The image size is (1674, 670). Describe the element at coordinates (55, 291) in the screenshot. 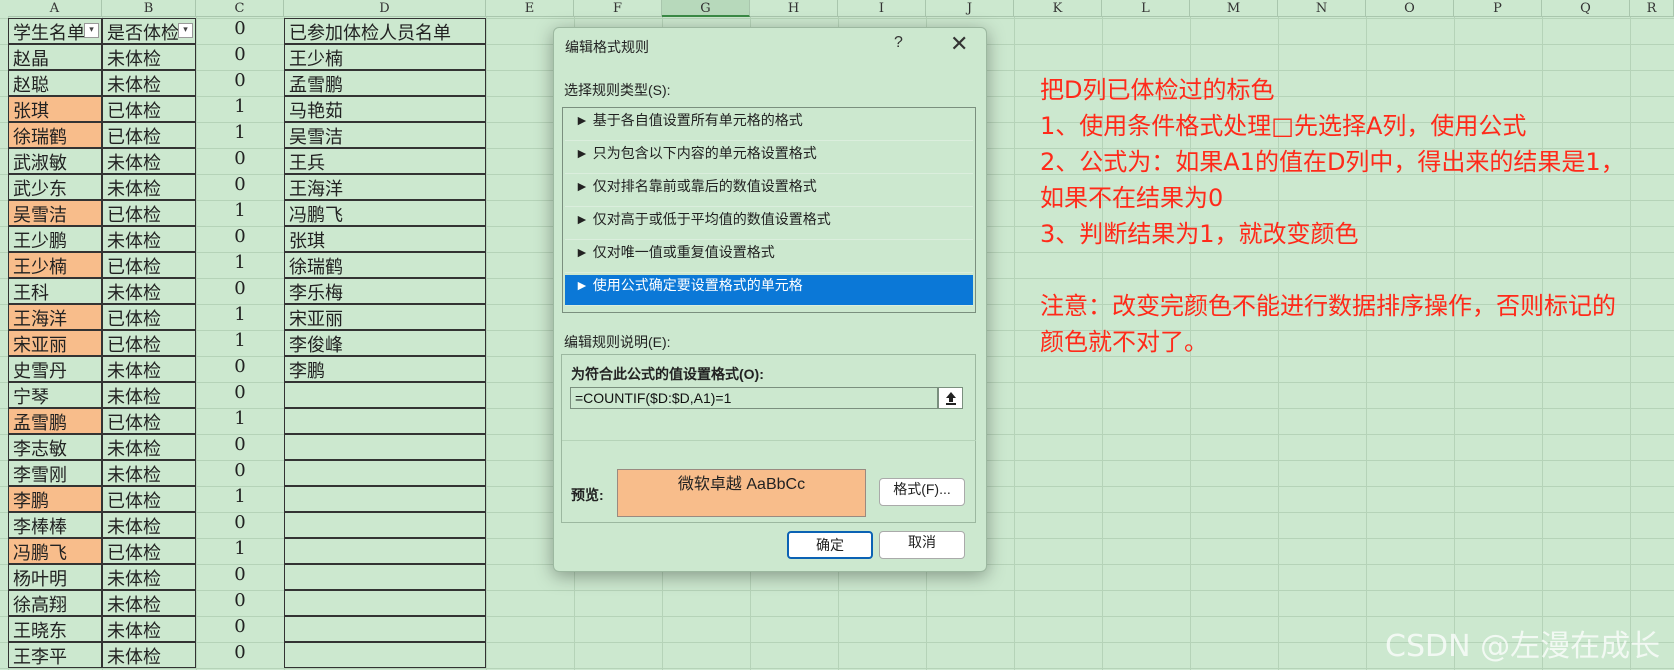

I see `cell-a: 王科` at that location.